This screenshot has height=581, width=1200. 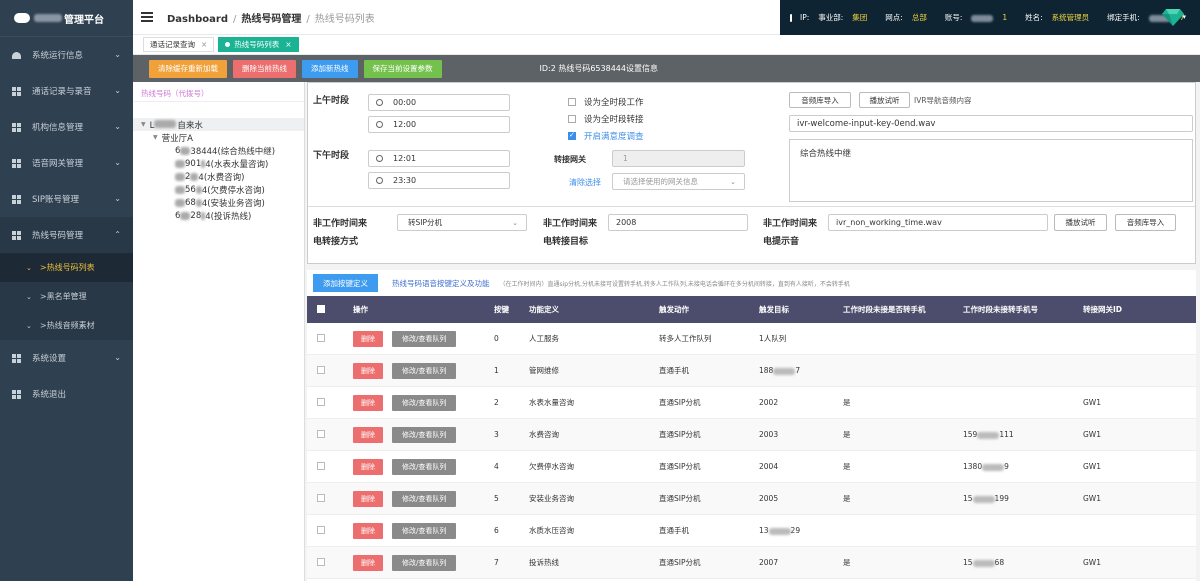 I want to click on clear-selection-link: 清除选择, so click(x=585, y=182).